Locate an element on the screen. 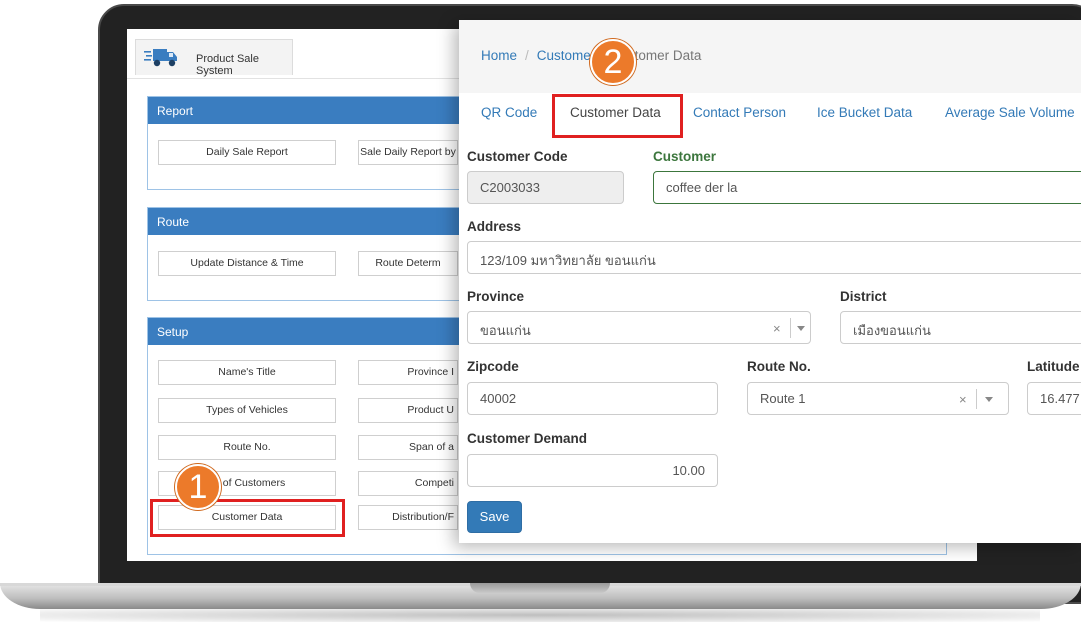 The width and height of the screenshot is (1081, 627). route-no-label: Route No. is located at coordinates (779, 366).